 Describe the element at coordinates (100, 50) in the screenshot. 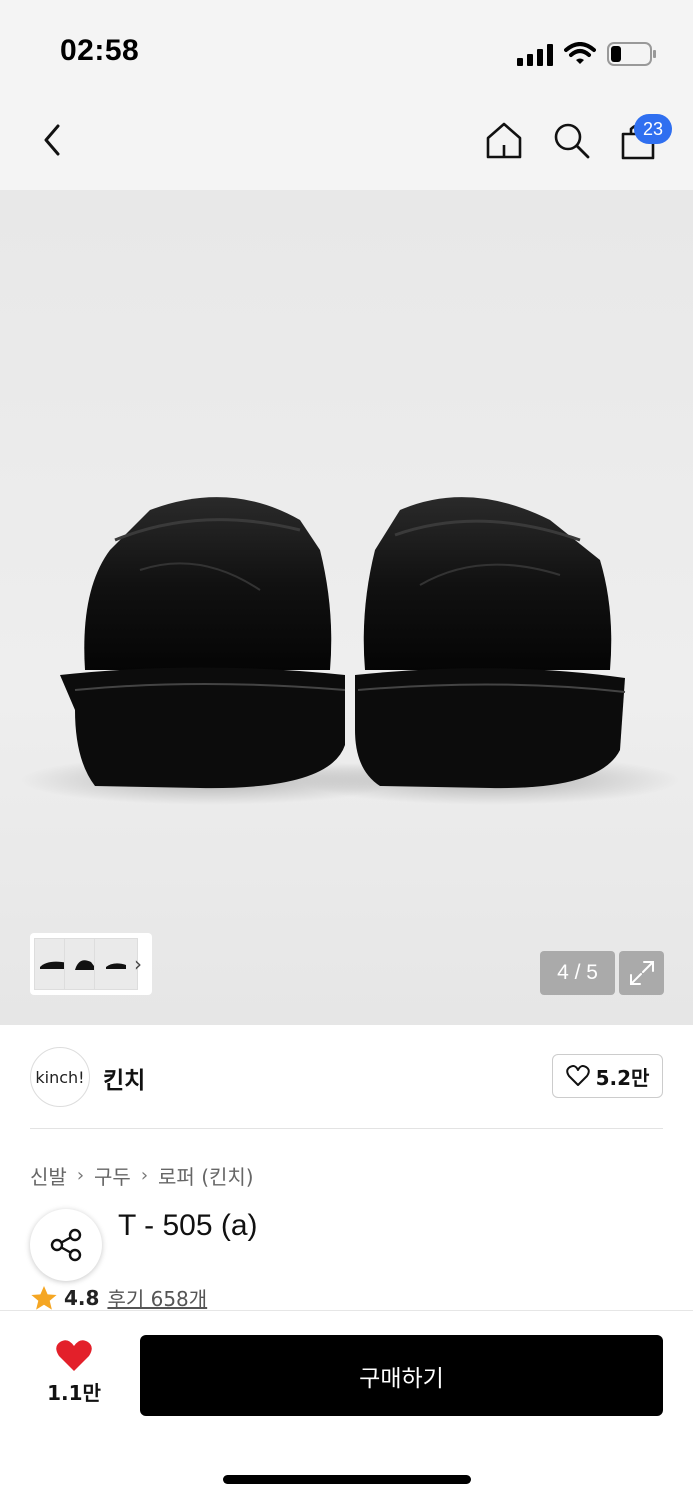

I see `status-time: 02:58` at that location.